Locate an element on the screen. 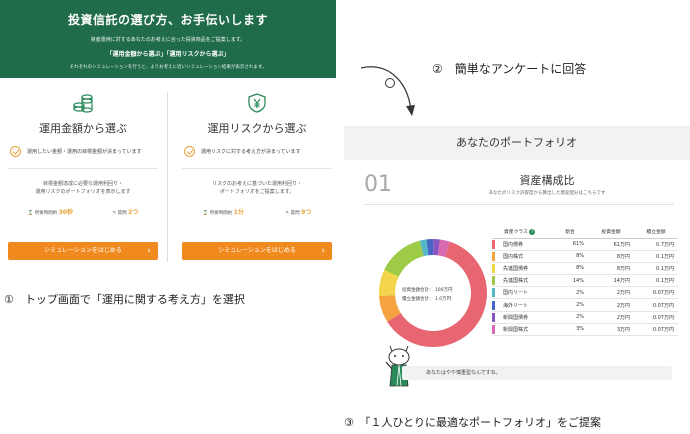 This screenshot has height=434, width=690. donut-center-labels: 投資金額合計： 100万円 積立金額合計： 1.0万円 is located at coordinates (427, 295).